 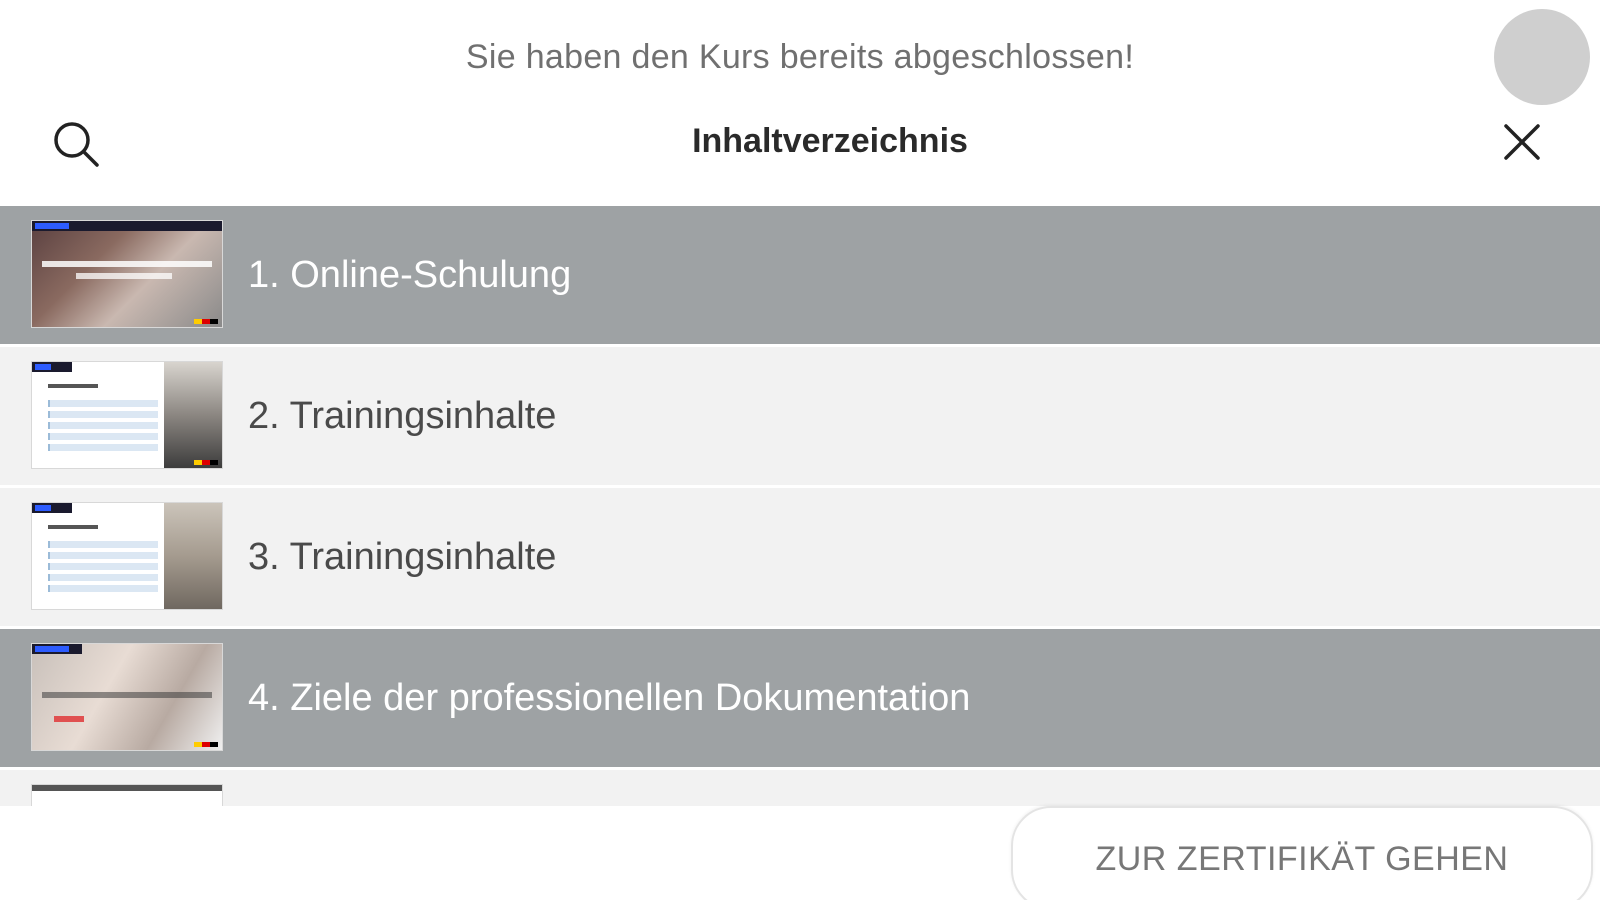 I want to click on close-icon, so click(x=1522, y=142).